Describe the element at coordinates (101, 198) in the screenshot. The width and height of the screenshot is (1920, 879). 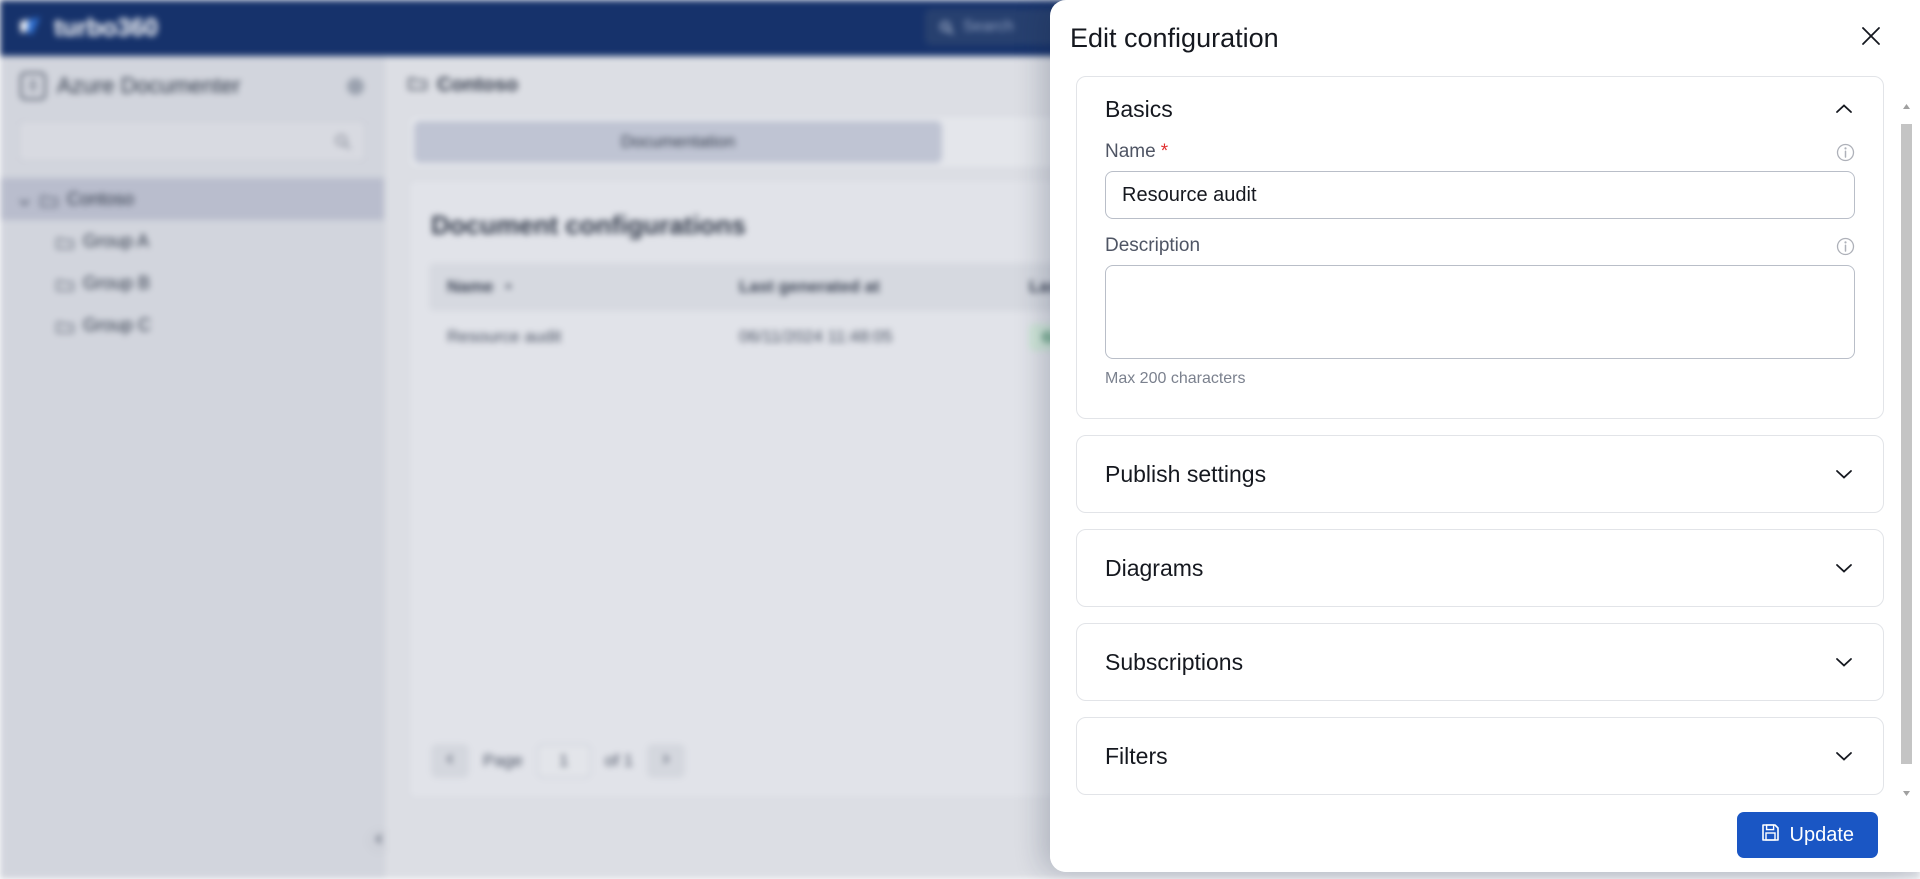
I see `sidebar-item-label: Contoso` at that location.